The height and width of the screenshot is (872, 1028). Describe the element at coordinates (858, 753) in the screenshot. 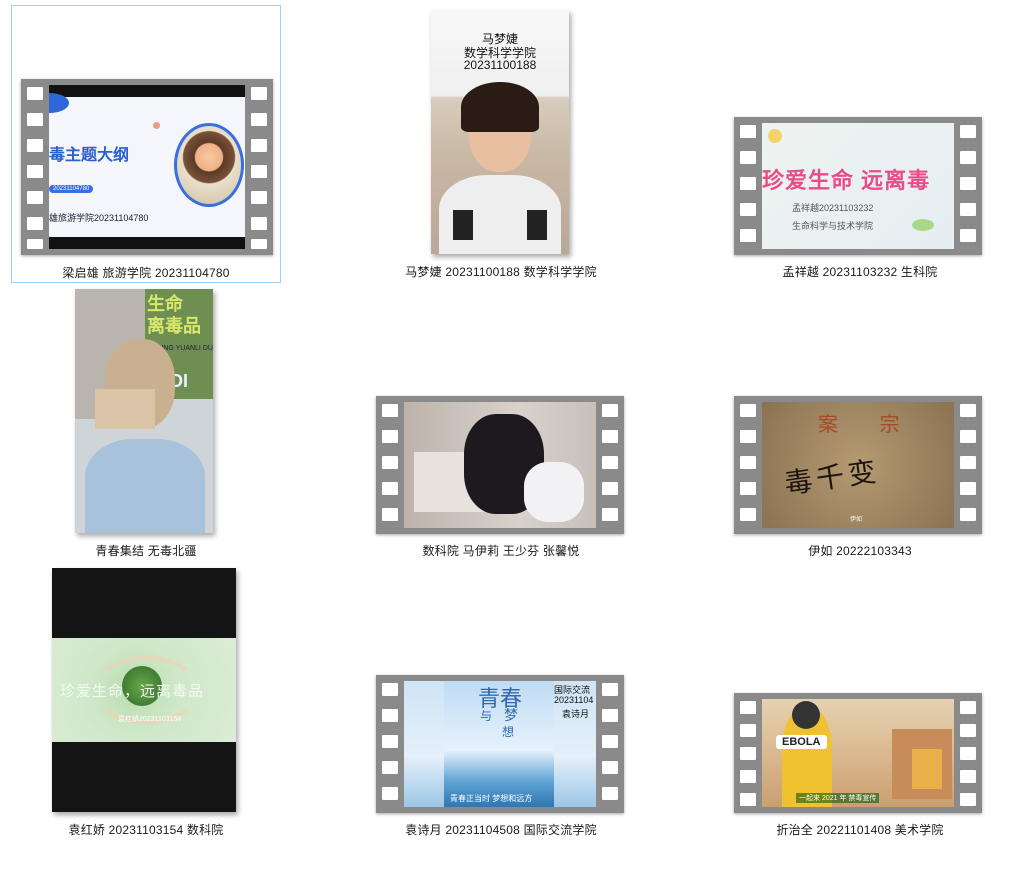

I see `film-strip: EBOLA 一起来 2021 年 禁毒宣传` at that location.